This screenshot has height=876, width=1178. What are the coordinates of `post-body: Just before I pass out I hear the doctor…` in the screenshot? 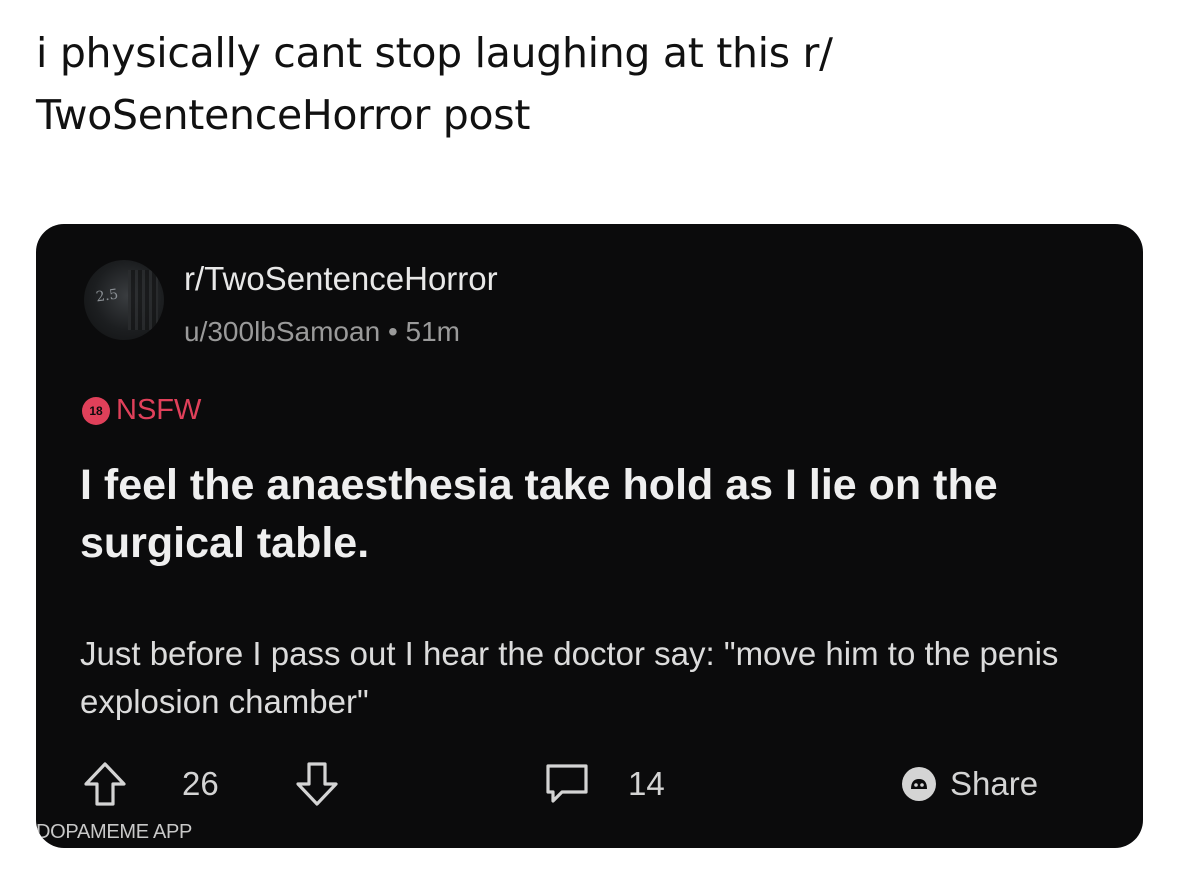 It's located at (569, 677).